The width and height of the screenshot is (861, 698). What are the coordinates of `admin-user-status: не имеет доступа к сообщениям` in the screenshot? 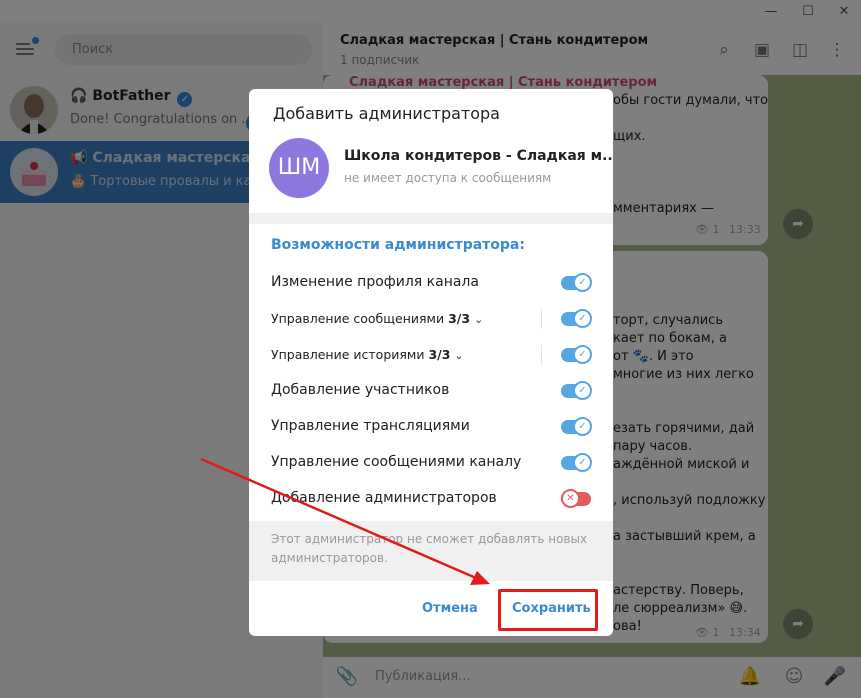 It's located at (448, 178).